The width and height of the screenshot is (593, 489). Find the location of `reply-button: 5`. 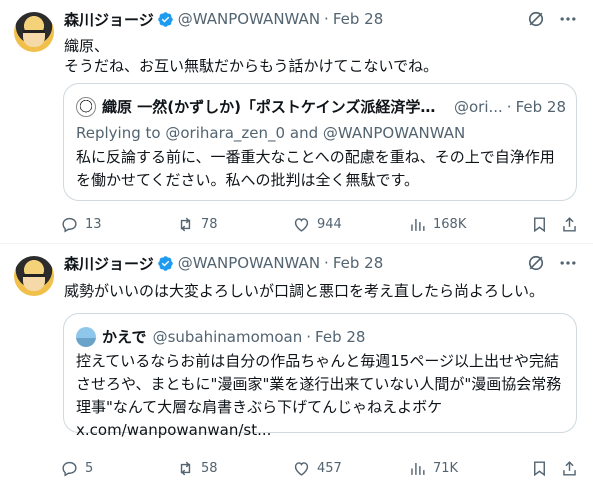

reply-button: 5 is located at coordinates (76, 468).